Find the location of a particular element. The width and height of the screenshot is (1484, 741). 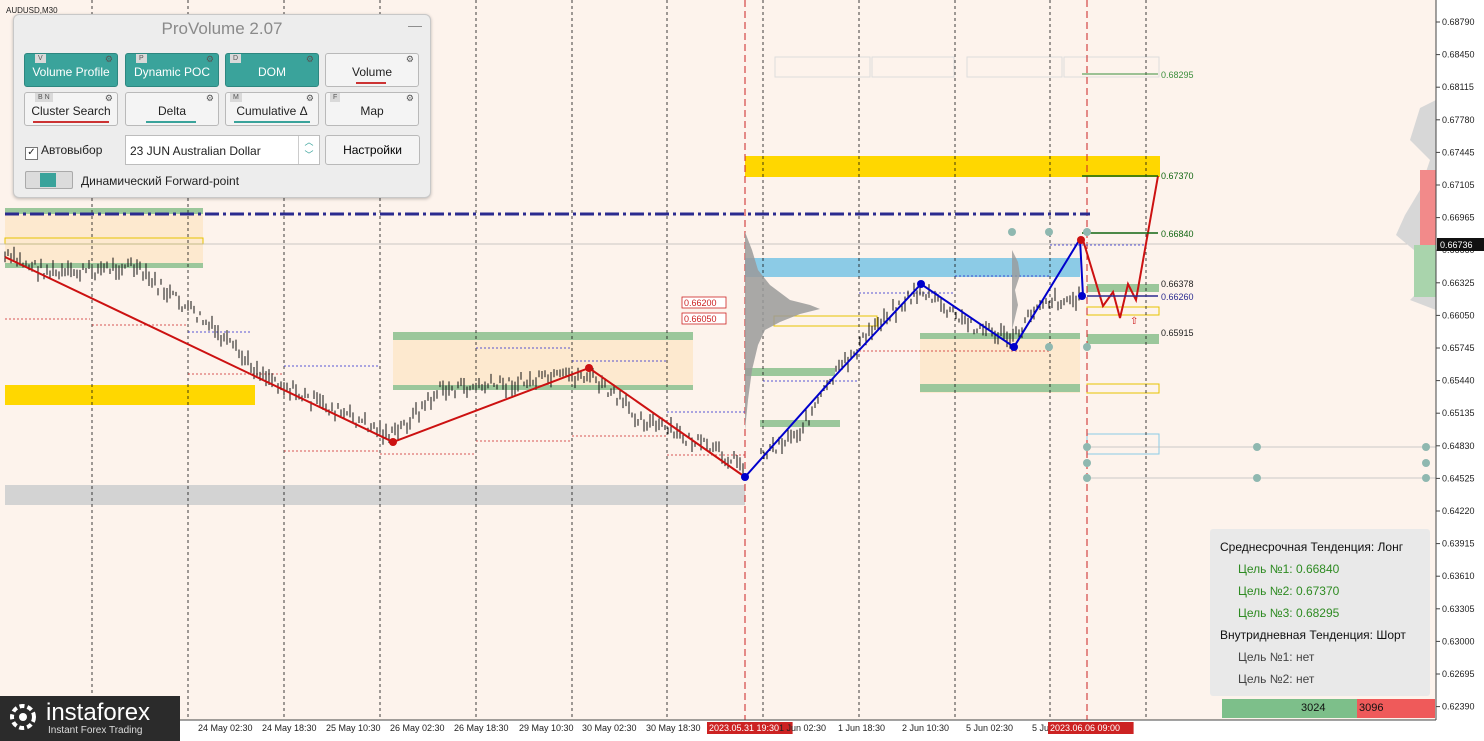

auto-select-label: Автовыбор is located at coordinates (72, 150).